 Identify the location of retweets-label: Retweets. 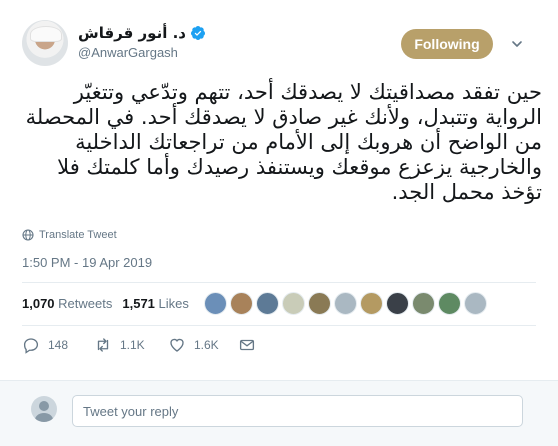
(85, 303).